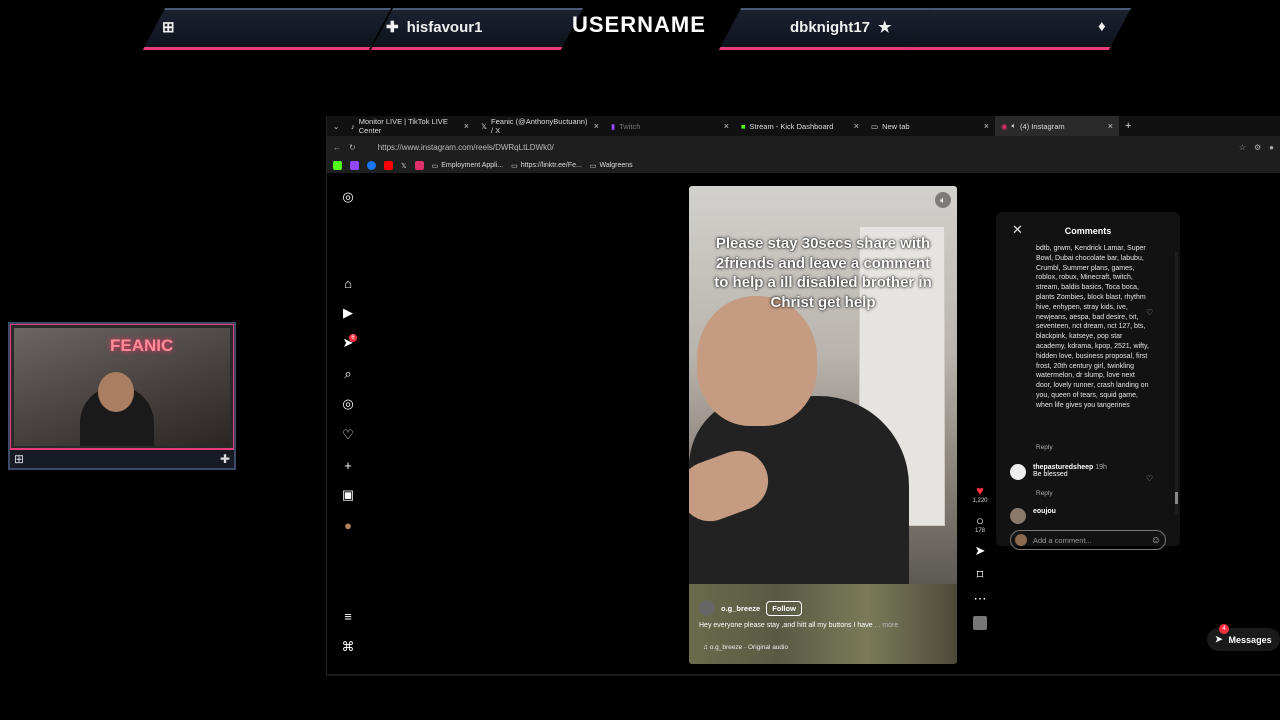  I want to click on bookmark-x: 𝕏, so click(404, 166).